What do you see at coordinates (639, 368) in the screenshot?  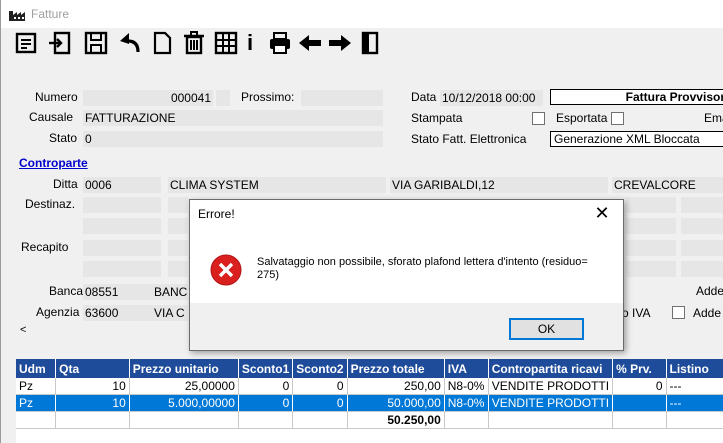 I see `col-prv: % Prv.` at bounding box center [639, 368].